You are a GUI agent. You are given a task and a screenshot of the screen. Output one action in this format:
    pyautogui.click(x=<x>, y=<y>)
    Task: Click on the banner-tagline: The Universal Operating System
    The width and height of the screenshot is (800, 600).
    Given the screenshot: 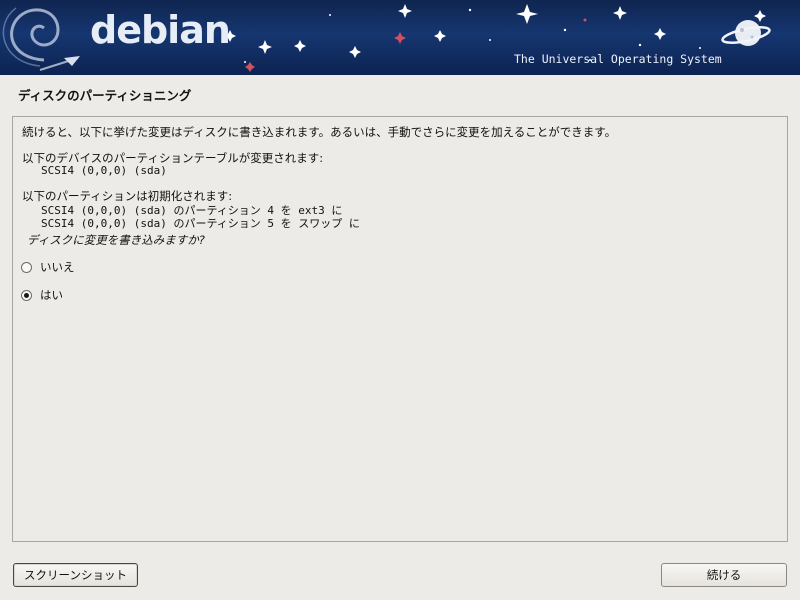 What is the action you would take?
    pyautogui.click(x=618, y=59)
    